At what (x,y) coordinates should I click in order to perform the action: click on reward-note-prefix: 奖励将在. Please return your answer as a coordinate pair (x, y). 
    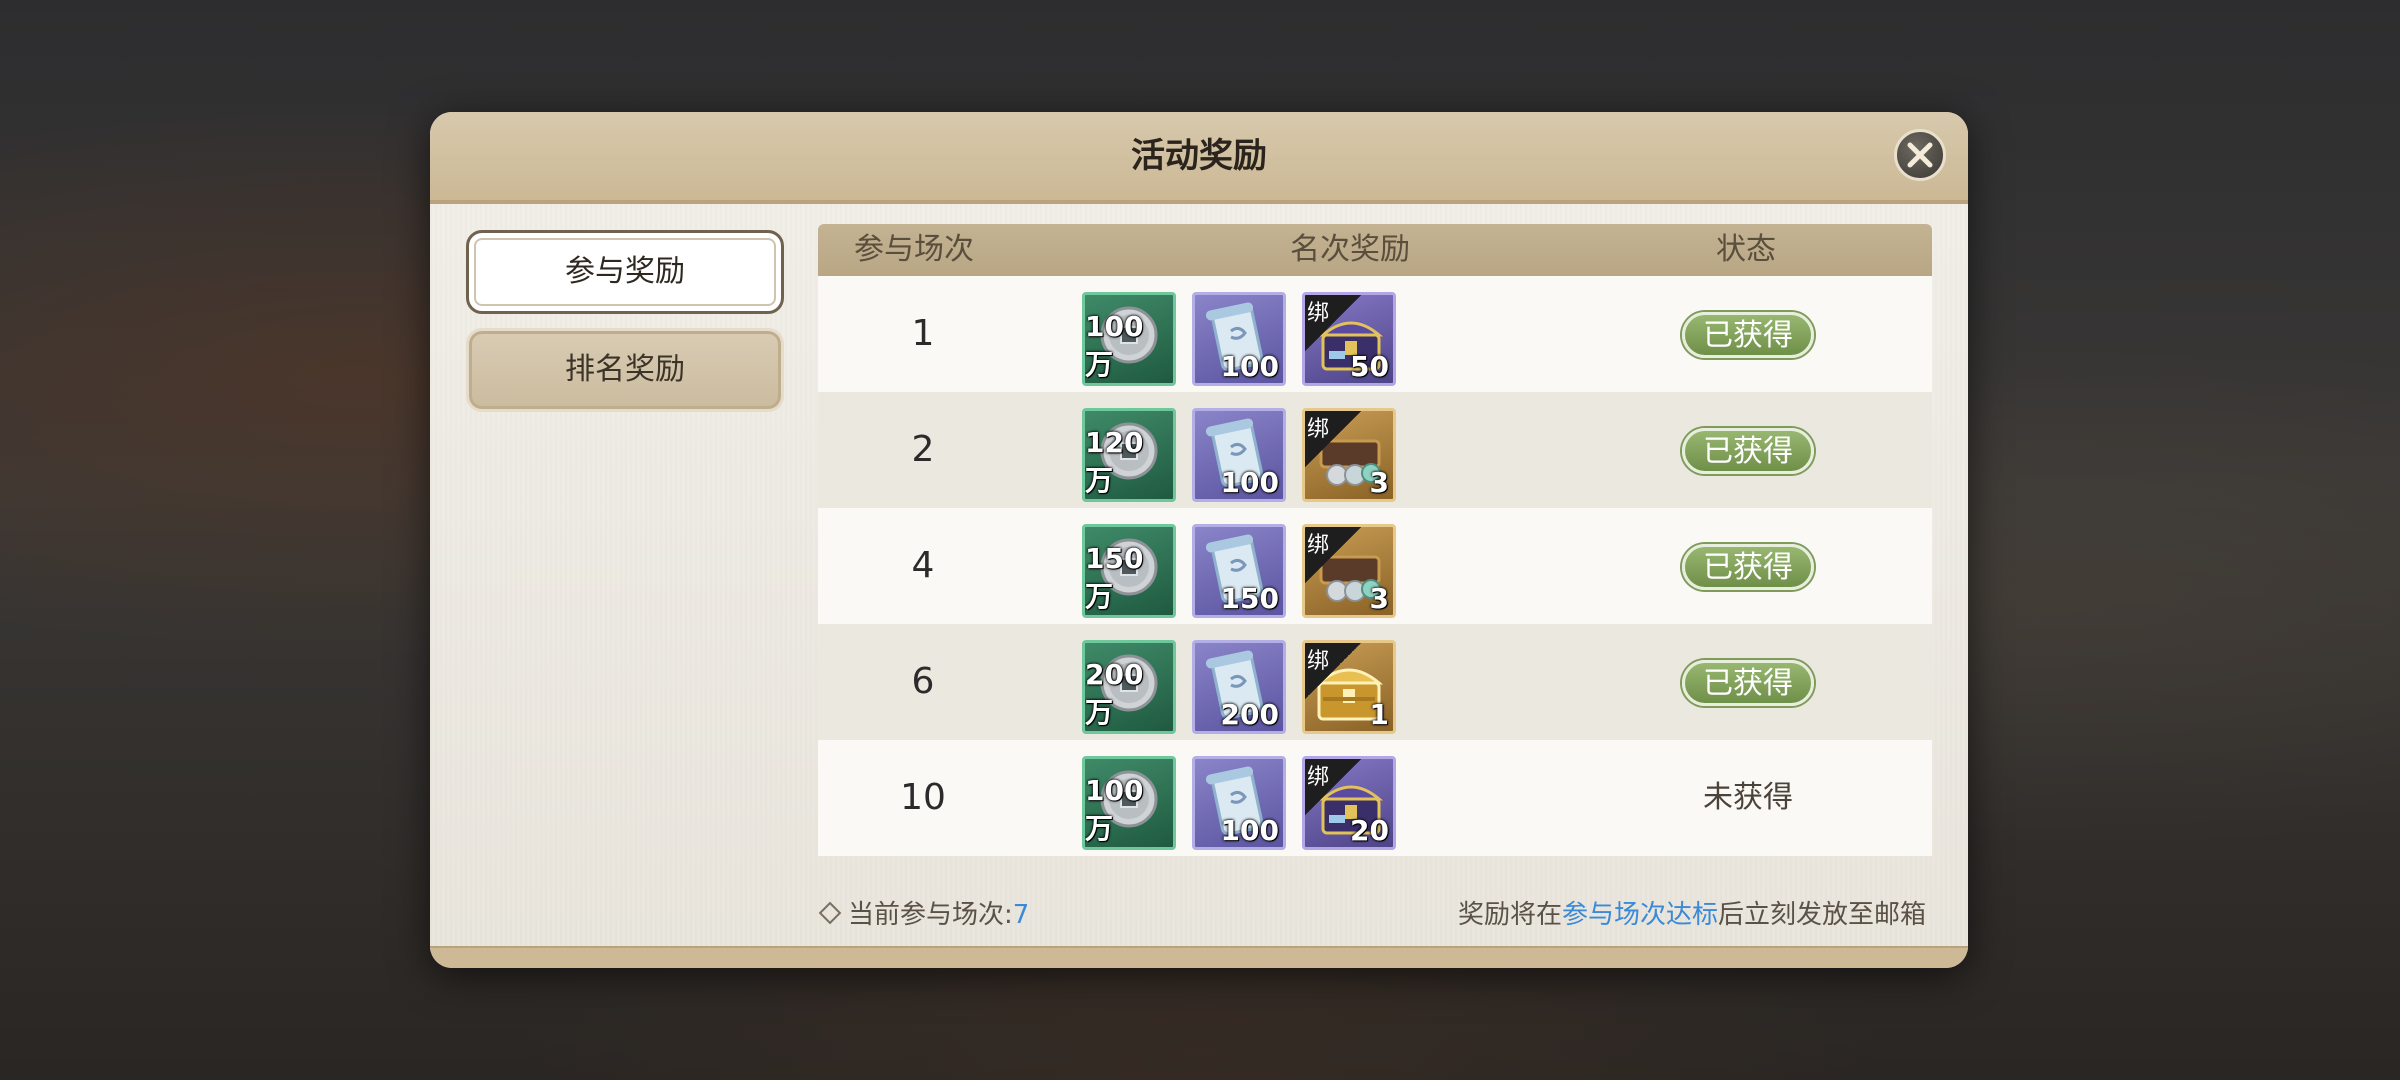
    Looking at the image, I should click on (1509, 915).